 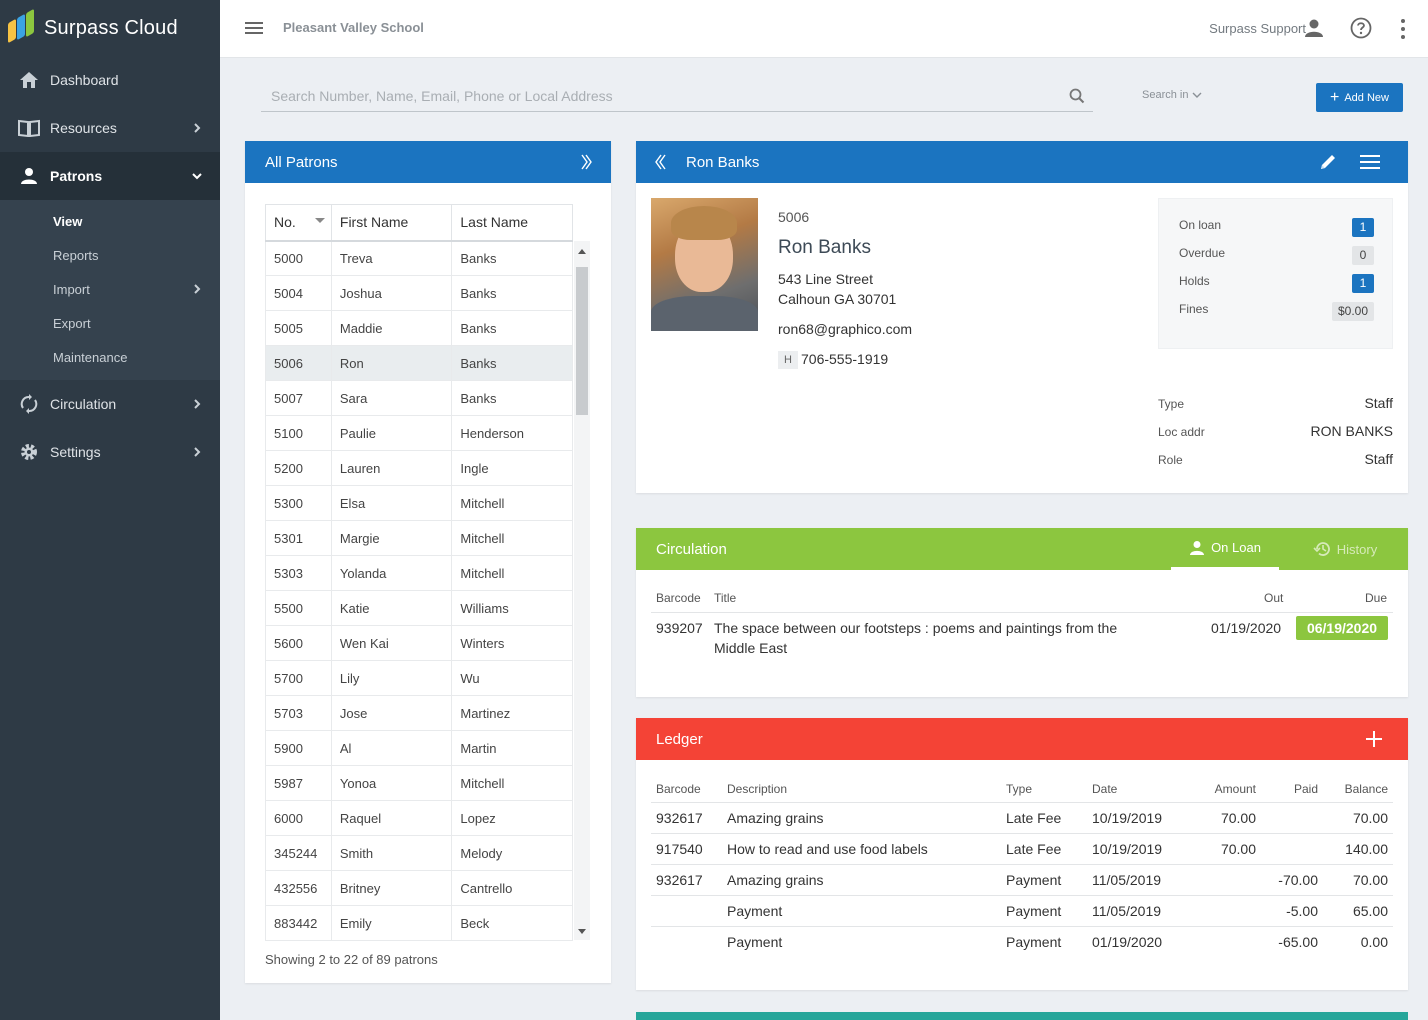 I want to click on cell-no: 5987, so click(x=298, y=783).